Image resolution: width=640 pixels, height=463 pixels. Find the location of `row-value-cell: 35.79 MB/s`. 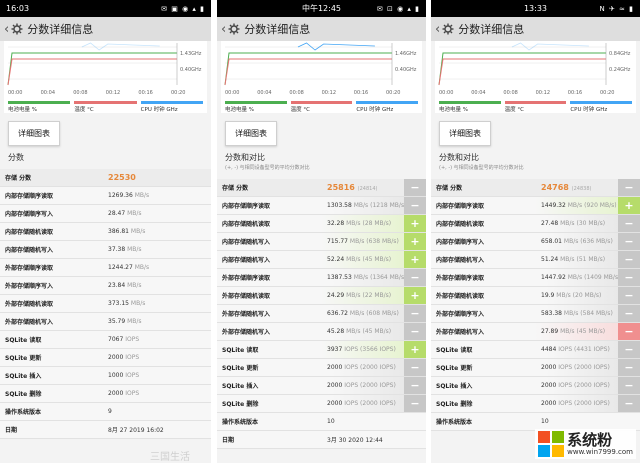

row-value-cell: 35.79 MB/s is located at coordinates (159, 321).